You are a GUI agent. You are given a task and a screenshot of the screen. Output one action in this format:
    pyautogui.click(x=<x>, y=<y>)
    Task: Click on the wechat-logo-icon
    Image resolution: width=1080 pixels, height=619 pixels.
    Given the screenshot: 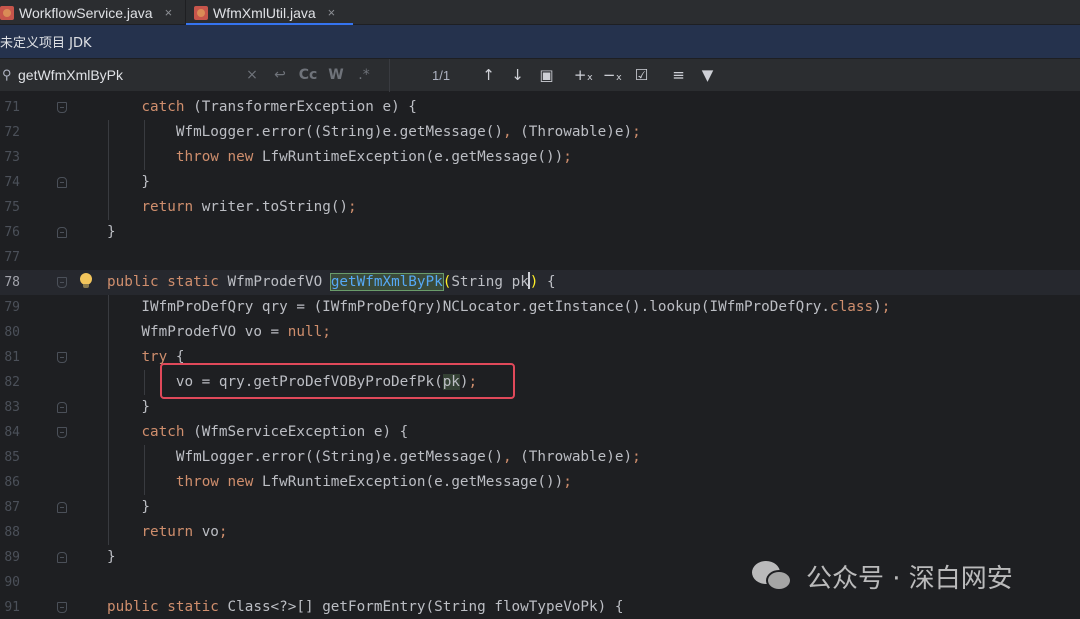 What is the action you would take?
    pyautogui.click(x=774, y=576)
    